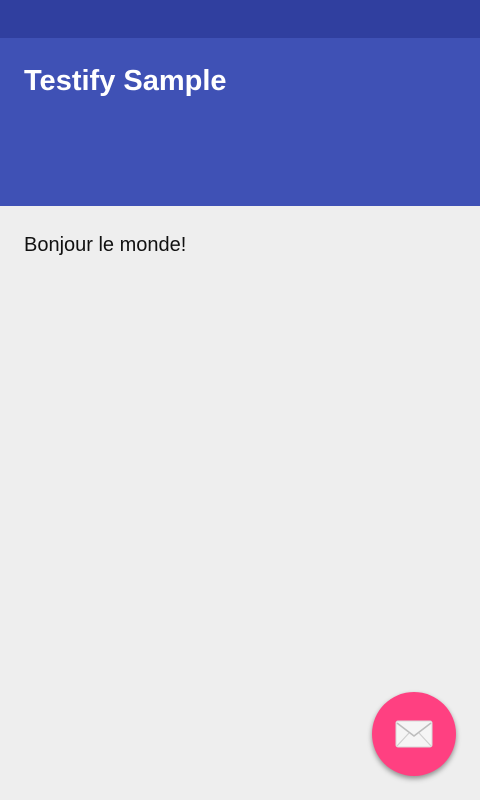 This screenshot has width=480, height=800. I want to click on send-email-fab, so click(414, 734).